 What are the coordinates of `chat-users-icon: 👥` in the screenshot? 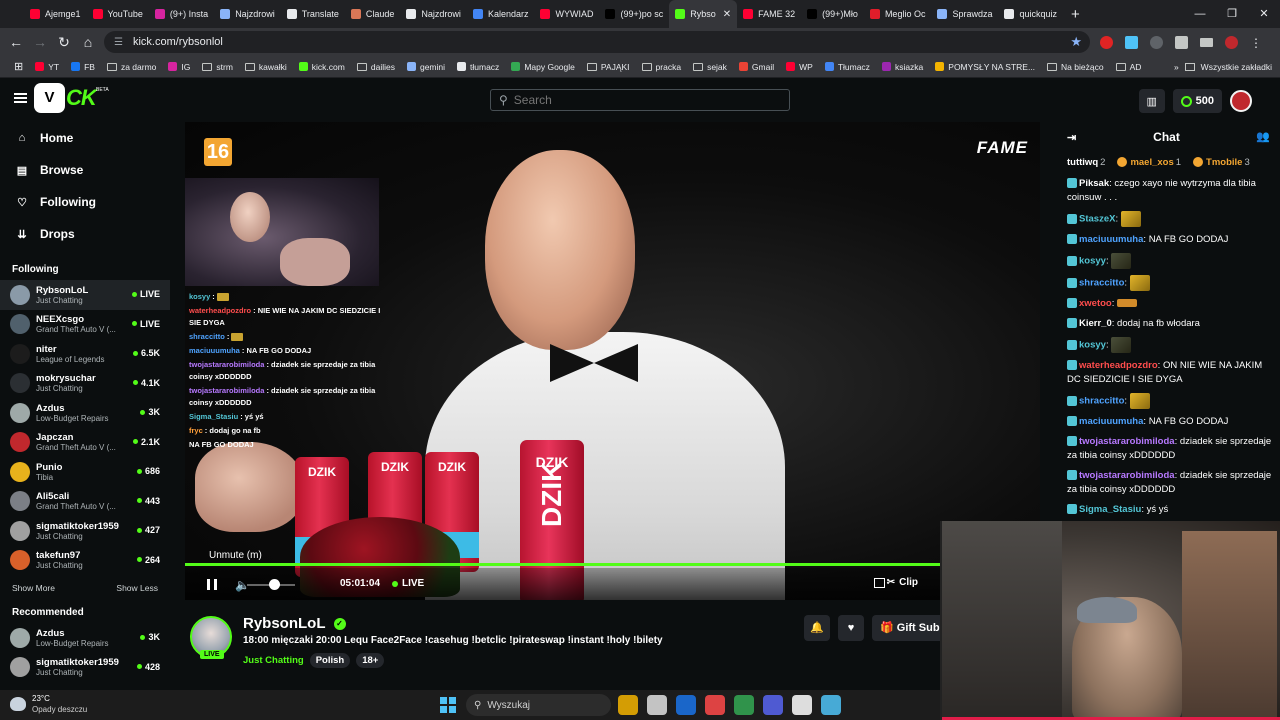 It's located at (1263, 136).